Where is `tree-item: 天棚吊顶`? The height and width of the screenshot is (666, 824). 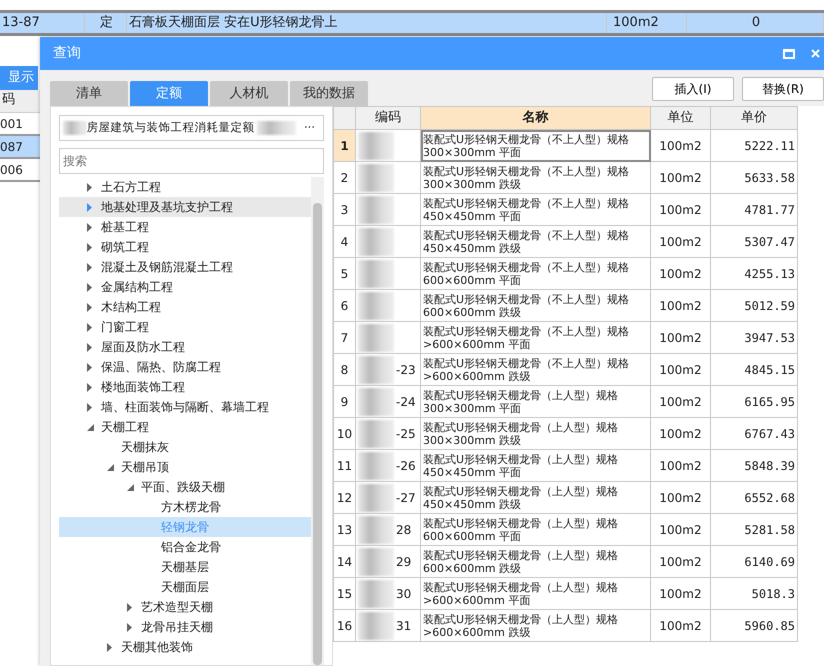
tree-item: 天棚吊顶 is located at coordinates (185, 467).